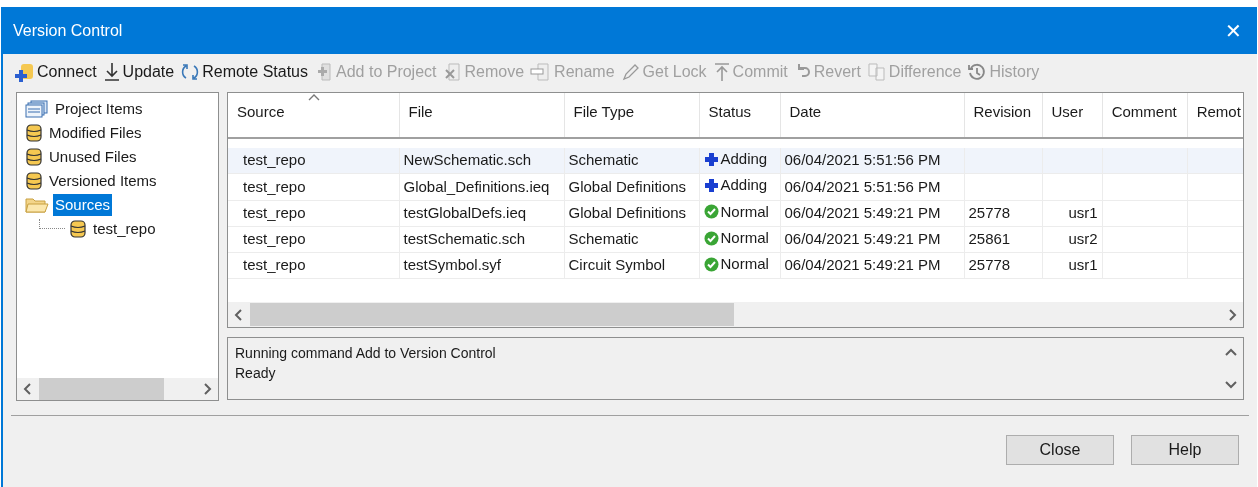 The width and height of the screenshot is (1258, 487). I want to click on scroll-up-icon, so click(1230, 353).